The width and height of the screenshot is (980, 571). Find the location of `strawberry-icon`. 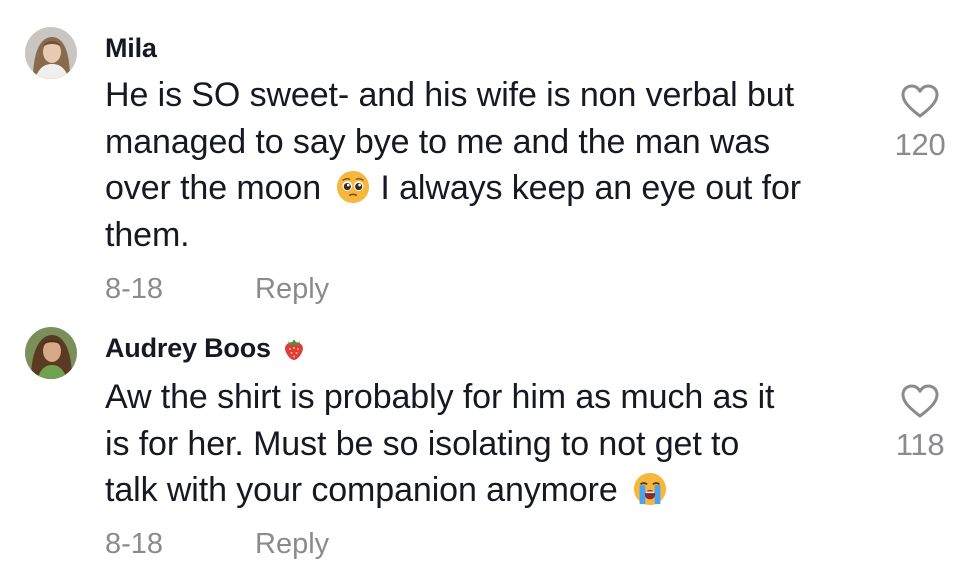

strawberry-icon is located at coordinates (293, 349).